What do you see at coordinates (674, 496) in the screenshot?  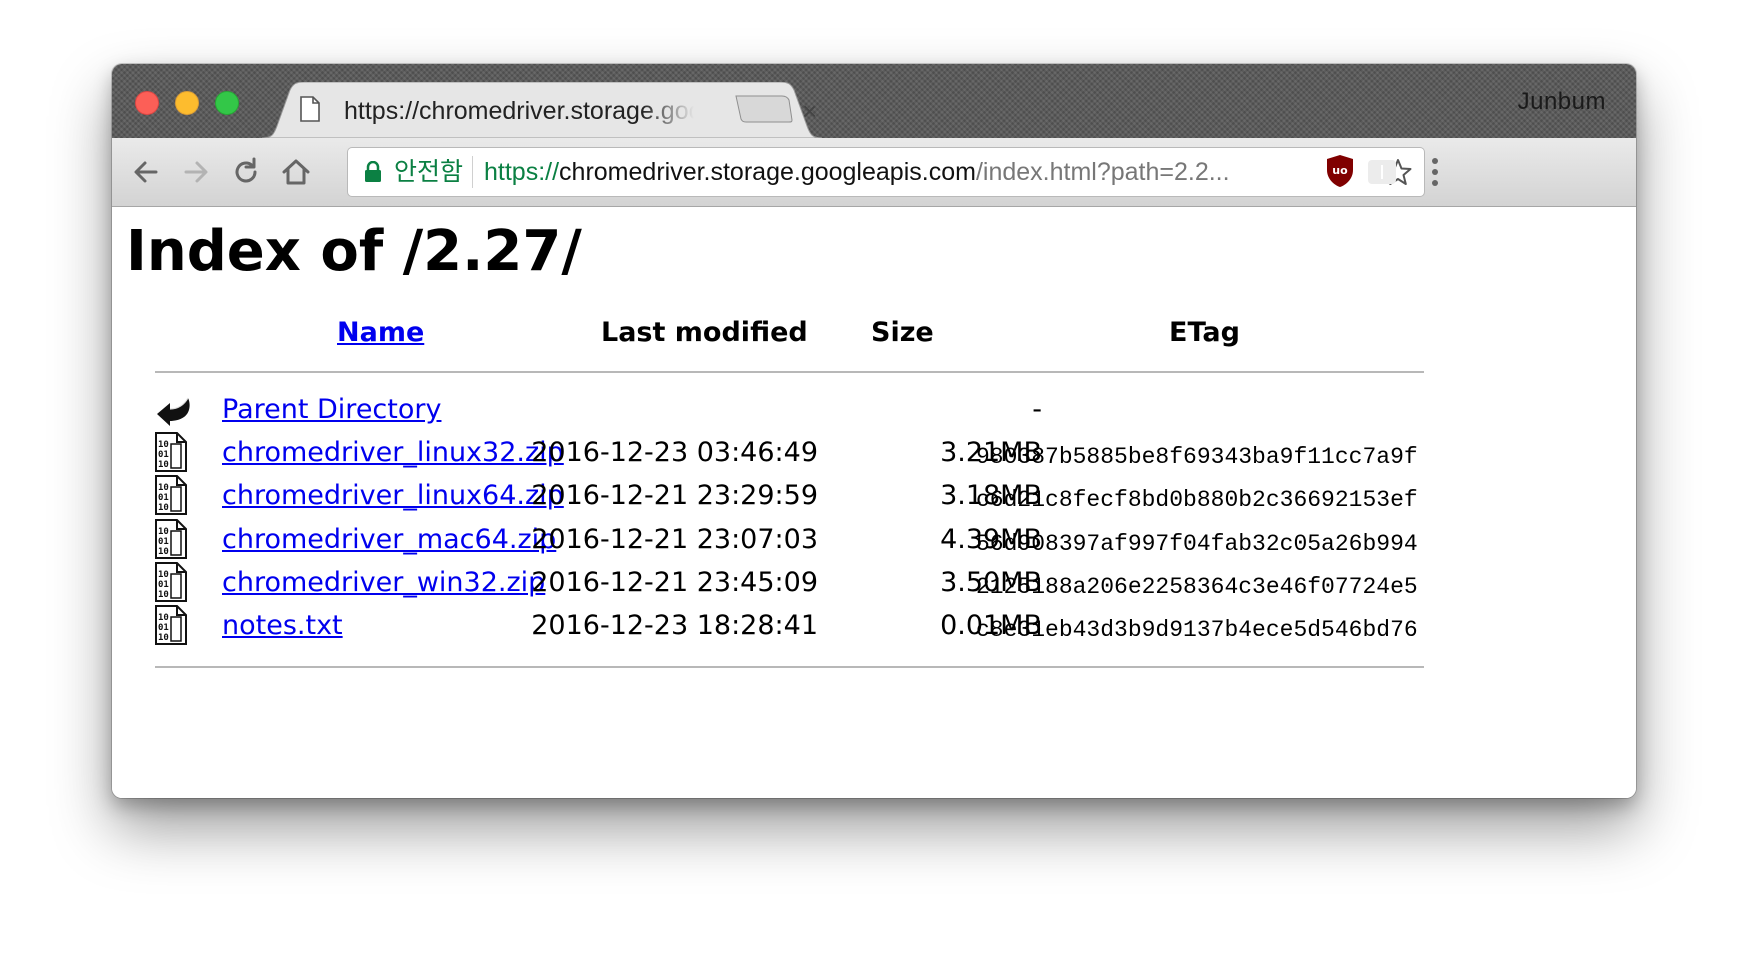 I see `file-modified: 2016-12-21 23:29:59` at bounding box center [674, 496].